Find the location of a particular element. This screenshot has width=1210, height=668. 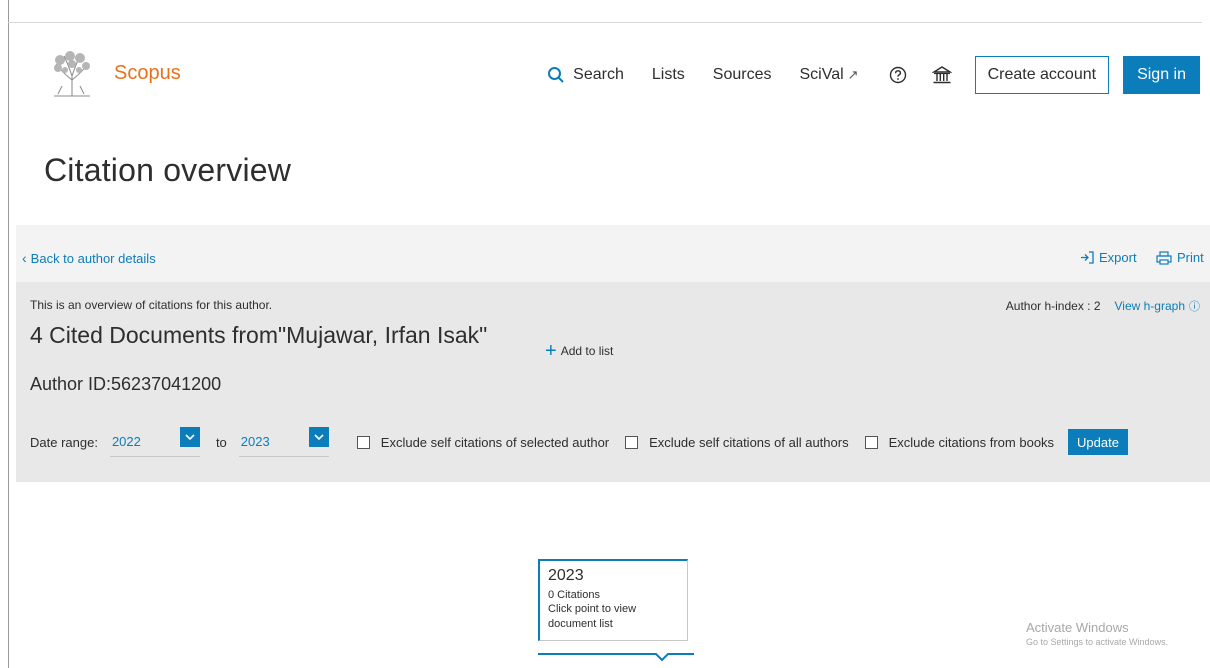

nav-sources: Sources is located at coordinates (742, 75).